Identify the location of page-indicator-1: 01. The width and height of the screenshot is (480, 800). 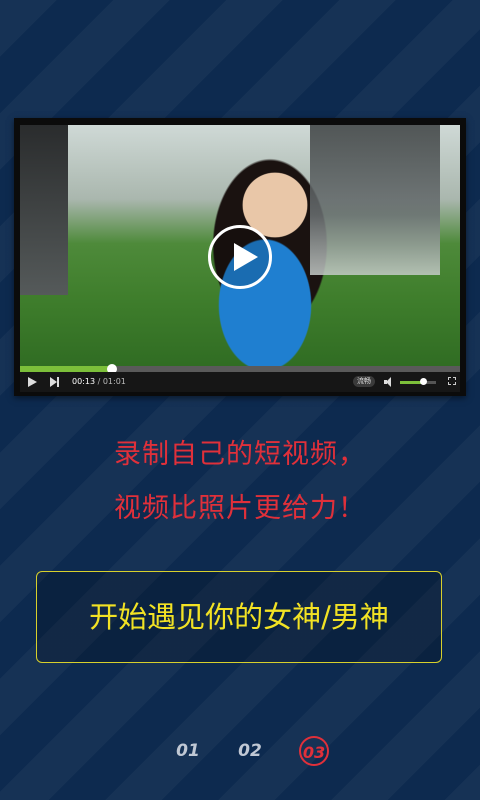
(188, 751).